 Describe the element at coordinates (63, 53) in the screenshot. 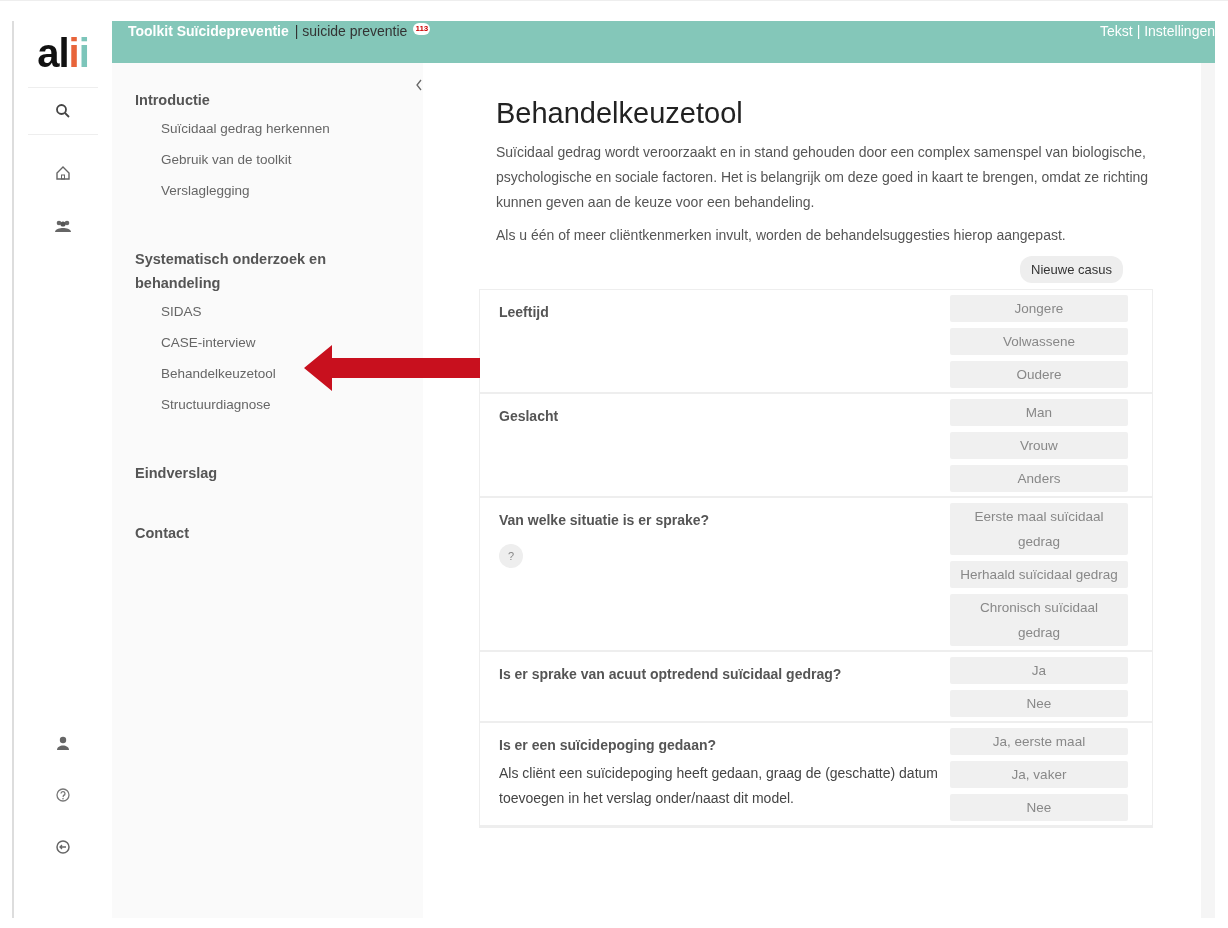

I see `logo: alii` at that location.